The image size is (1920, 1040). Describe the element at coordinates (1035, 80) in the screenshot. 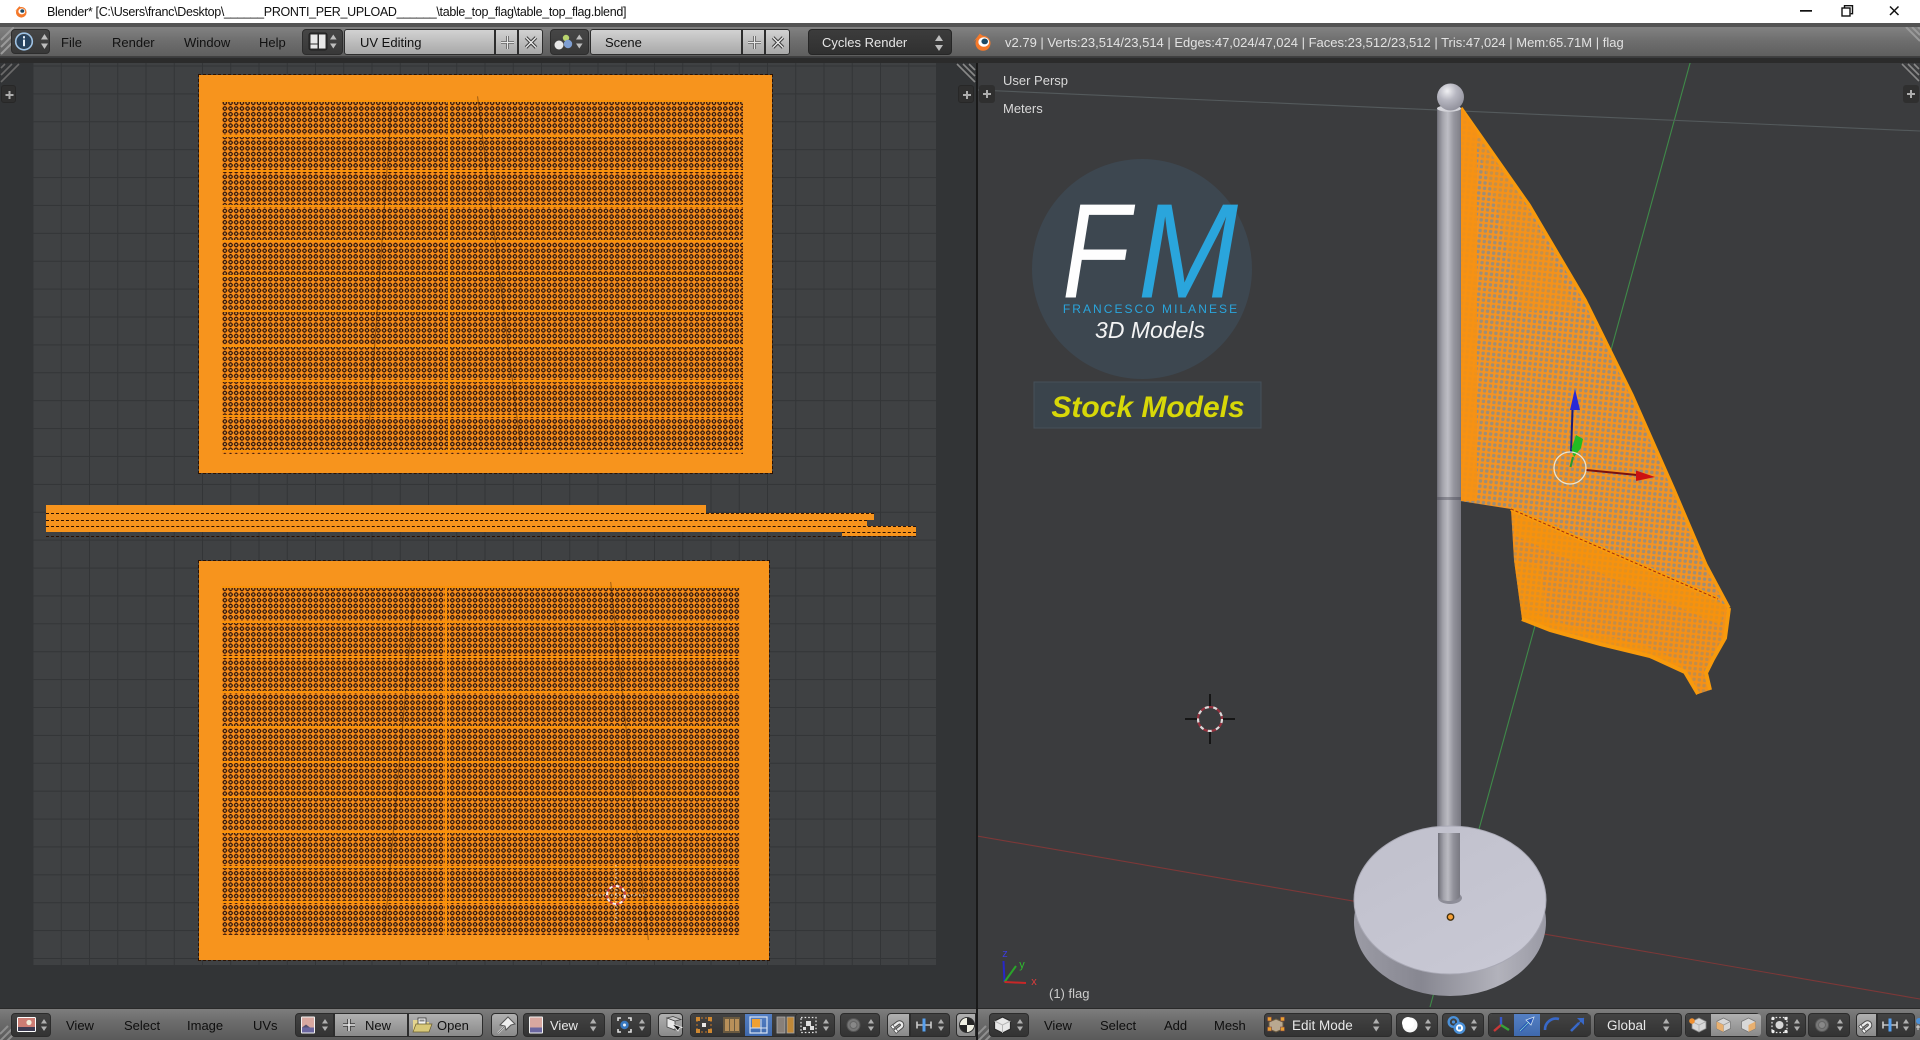

I see `svg-text: User Persp` at that location.